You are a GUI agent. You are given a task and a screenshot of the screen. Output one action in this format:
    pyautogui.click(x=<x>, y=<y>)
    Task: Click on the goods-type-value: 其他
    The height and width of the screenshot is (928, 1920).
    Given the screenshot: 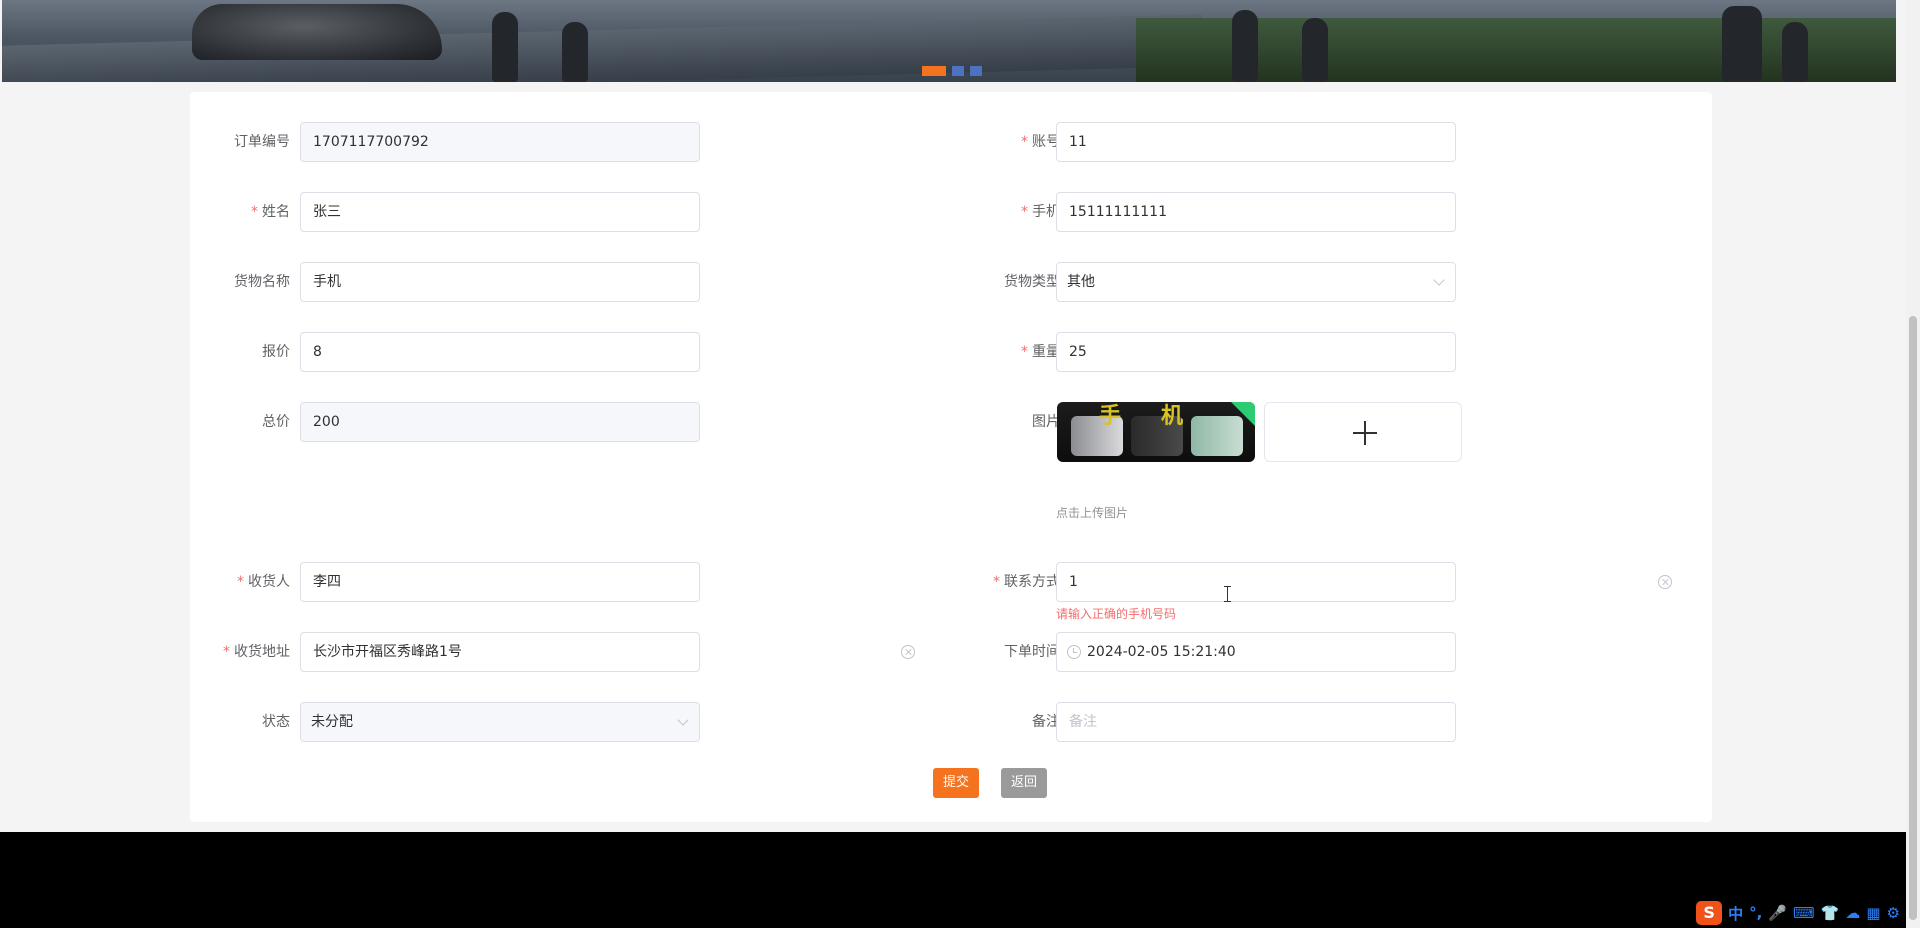 What is the action you would take?
    pyautogui.click(x=1081, y=282)
    